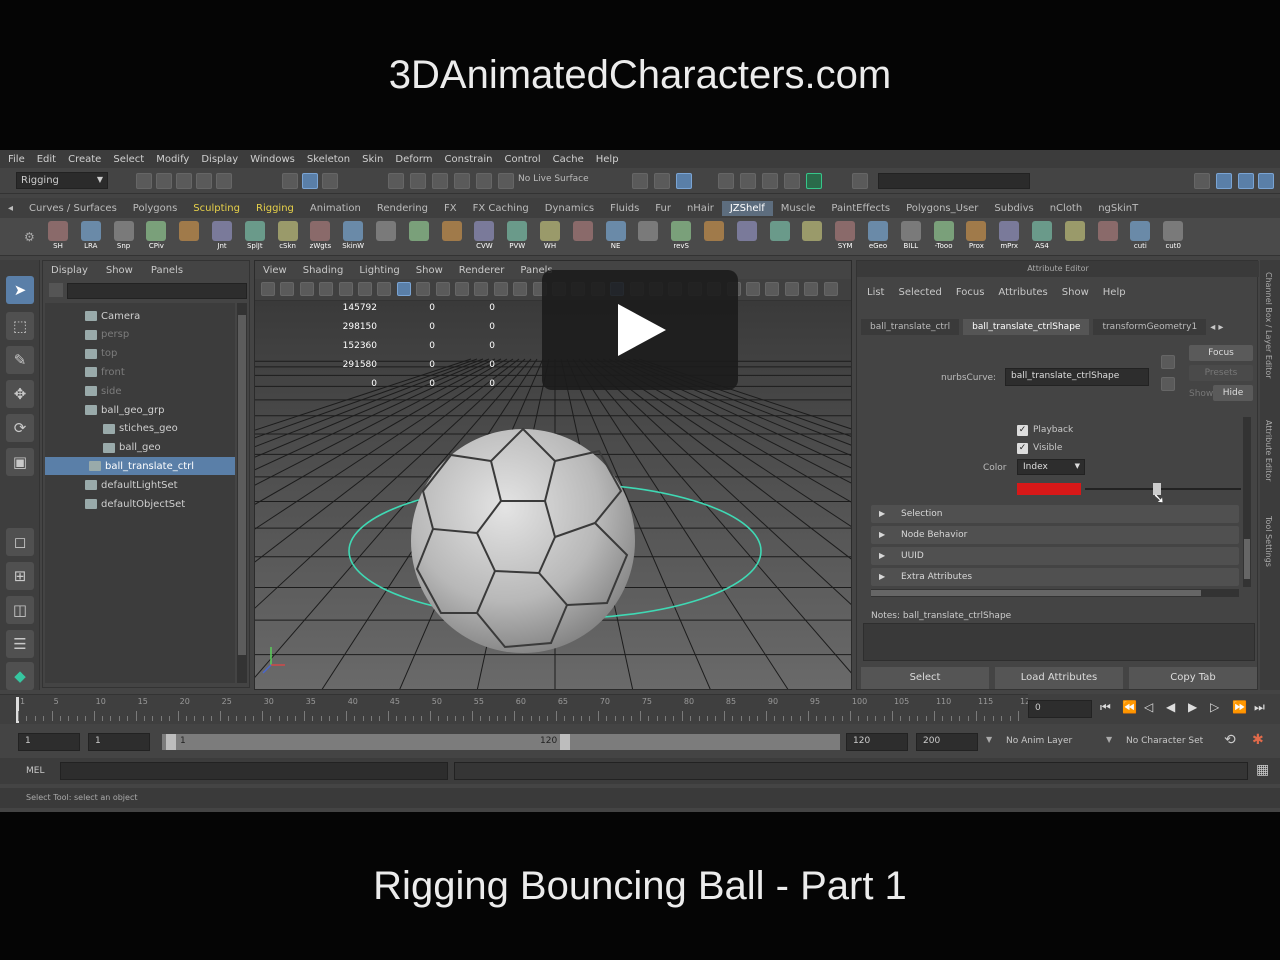  I want to click on outliner-item: stiches_geo, so click(140, 429).